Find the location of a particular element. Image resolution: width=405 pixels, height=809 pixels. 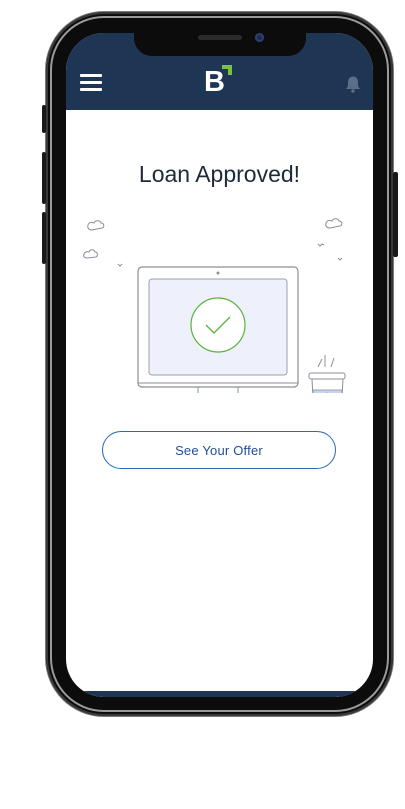

bottom-bar is located at coordinates (219, 694).